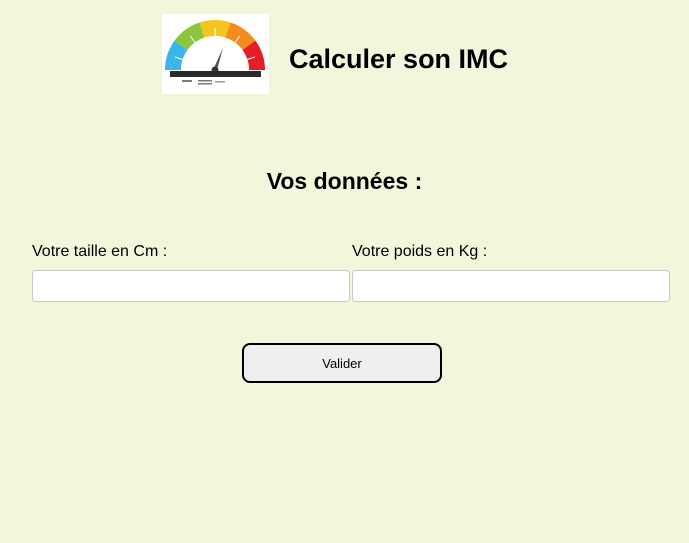 Image resolution: width=689 pixels, height=543 pixels. What do you see at coordinates (344, 181) in the screenshot?
I see `section-title: Vos données :` at bounding box center [344, 181].